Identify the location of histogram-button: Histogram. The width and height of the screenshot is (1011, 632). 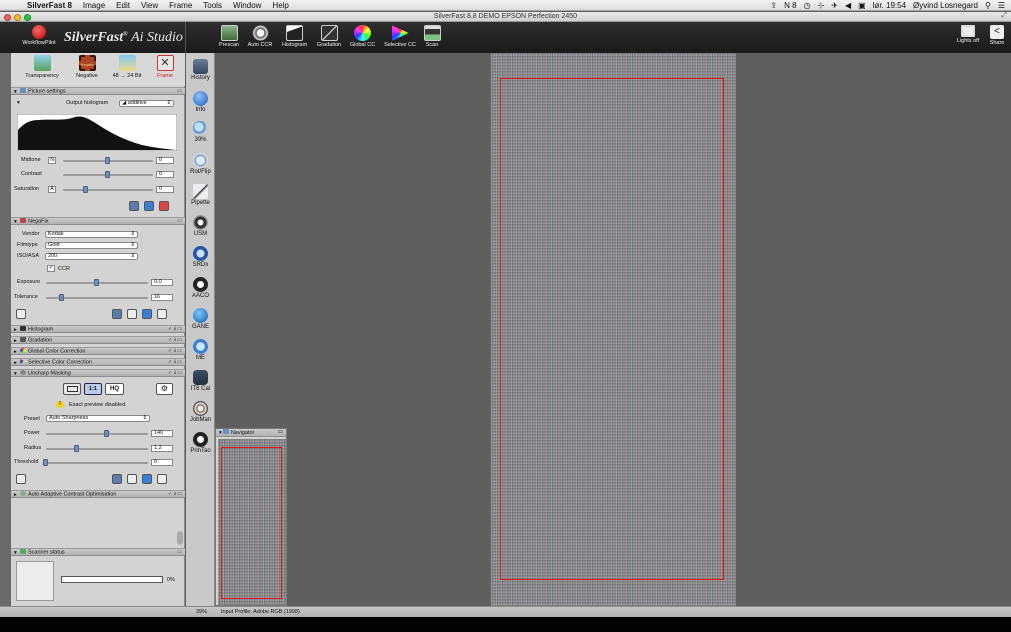
(294, 36).